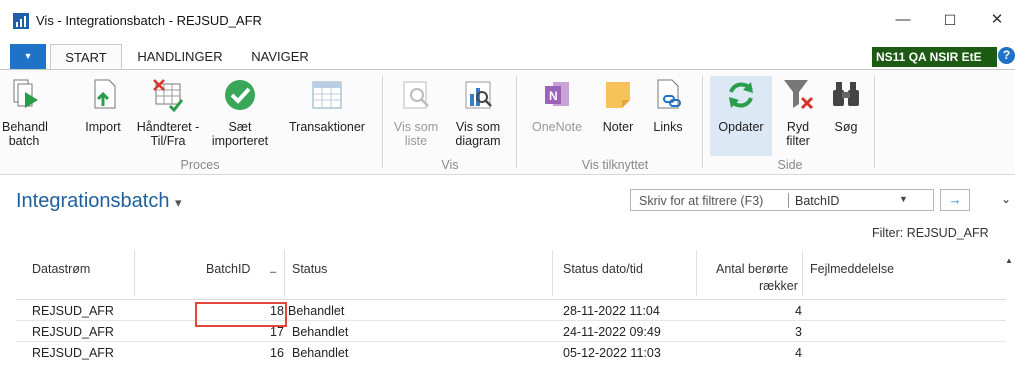 This screenshot has width=1015, height=376. What do you see at coordinates (478, 112) in the screenshot?
I see `show-as-chart-button: Vis som diagram` at bounding box center [478, 112].